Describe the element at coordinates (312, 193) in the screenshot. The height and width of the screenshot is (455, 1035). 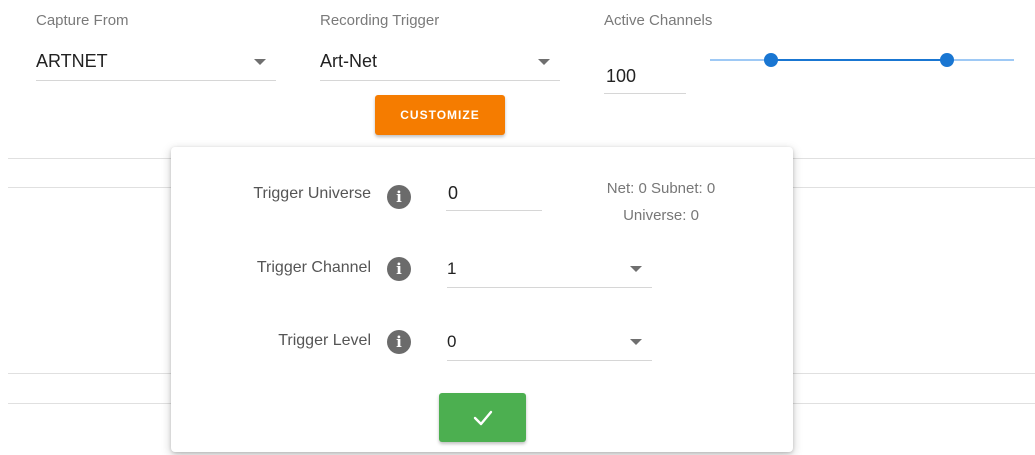
I see `trigger-universe-label: Trigger Universe` at that location.